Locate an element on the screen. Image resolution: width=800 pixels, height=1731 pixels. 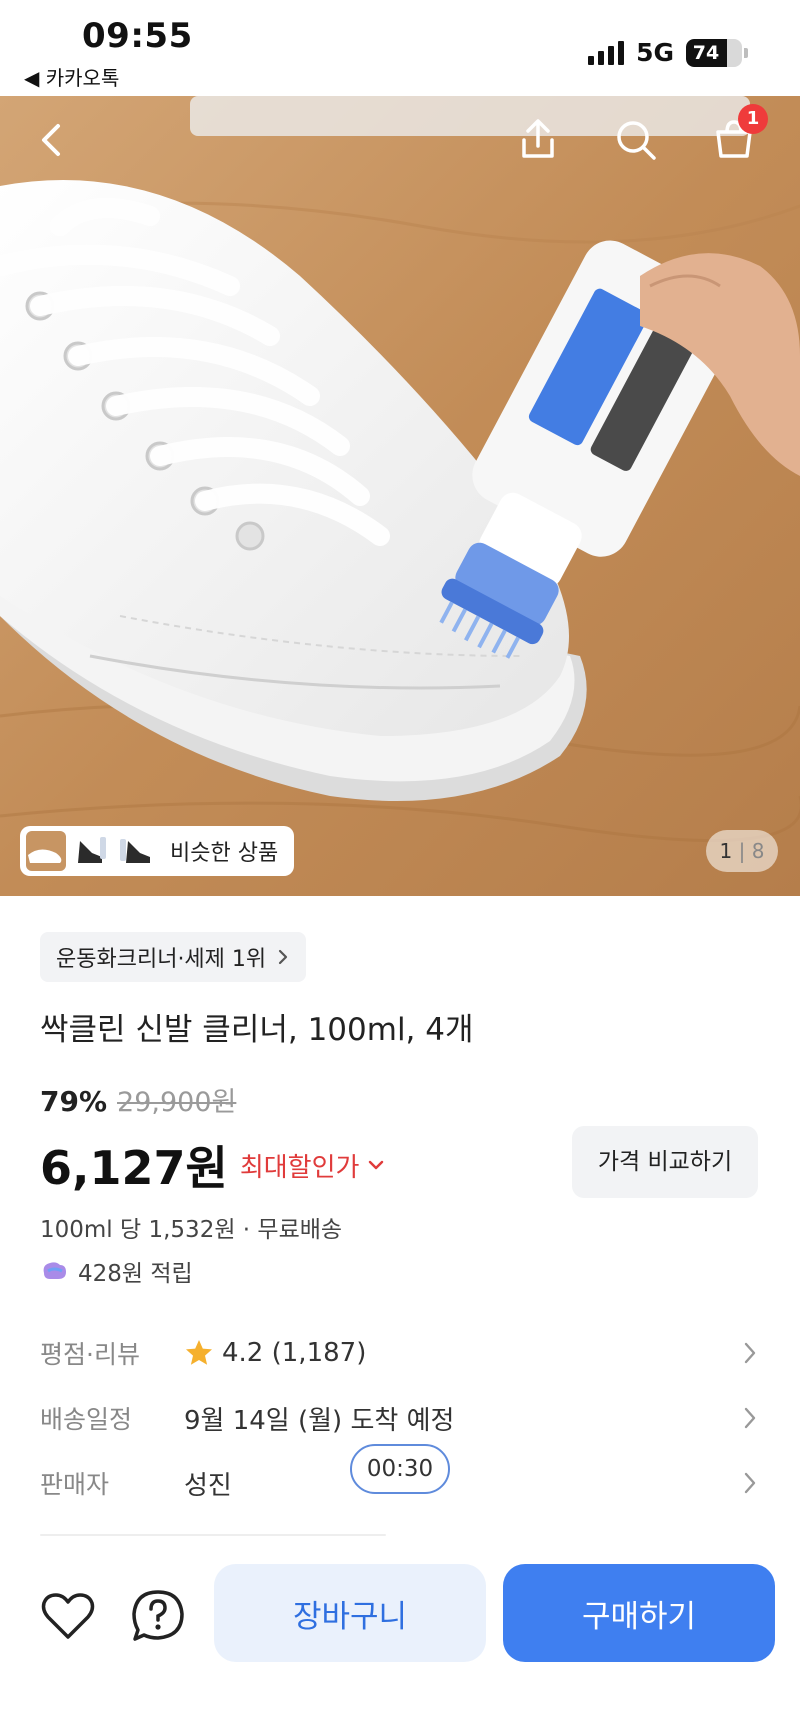
info-label: 평점·리뷰 is located at coordinates (90, 1354).